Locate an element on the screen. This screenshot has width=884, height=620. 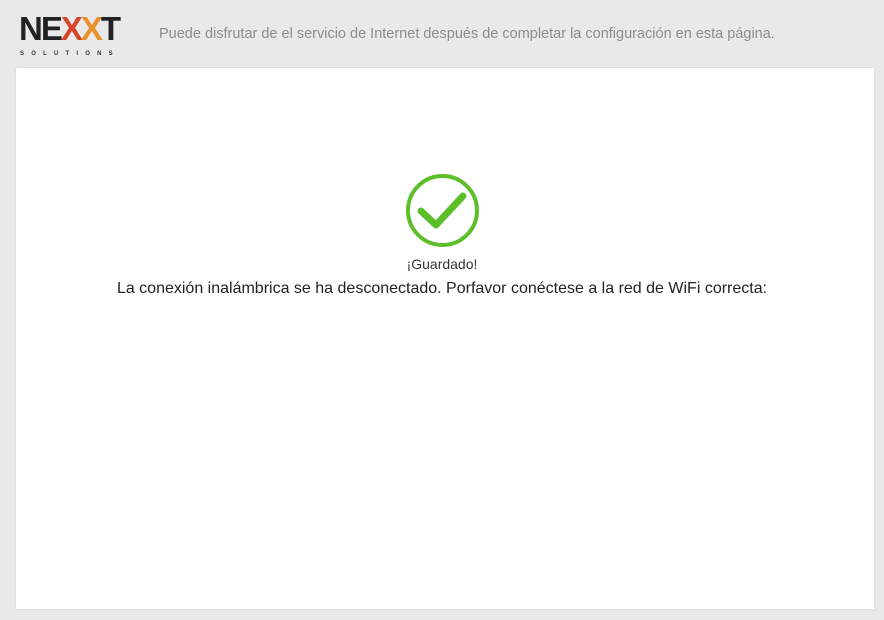
nexxt-logo: NEXXT SOLUTIONS is located at coordinates (76, 35).